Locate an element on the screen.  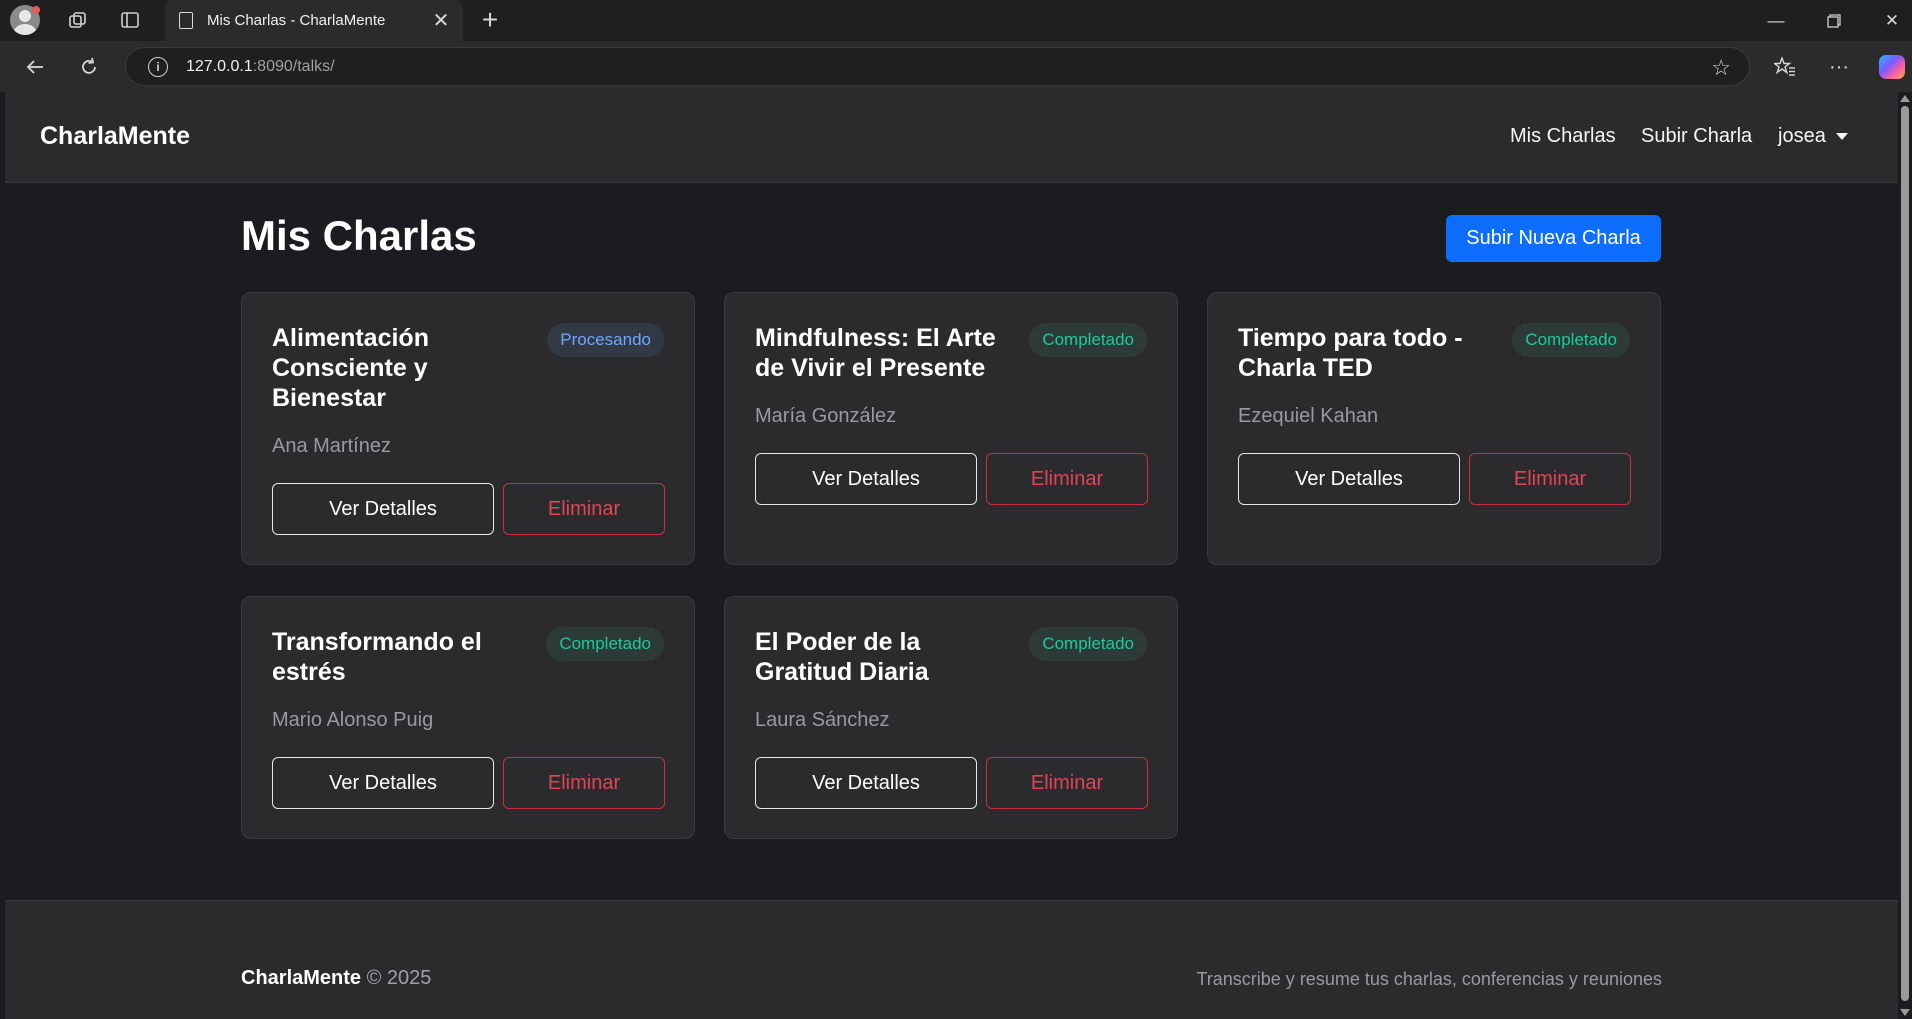
address-bar-row: i 127.0.0.1:8090/talks/ ☆ ··· is located at coordinates (956, 66).